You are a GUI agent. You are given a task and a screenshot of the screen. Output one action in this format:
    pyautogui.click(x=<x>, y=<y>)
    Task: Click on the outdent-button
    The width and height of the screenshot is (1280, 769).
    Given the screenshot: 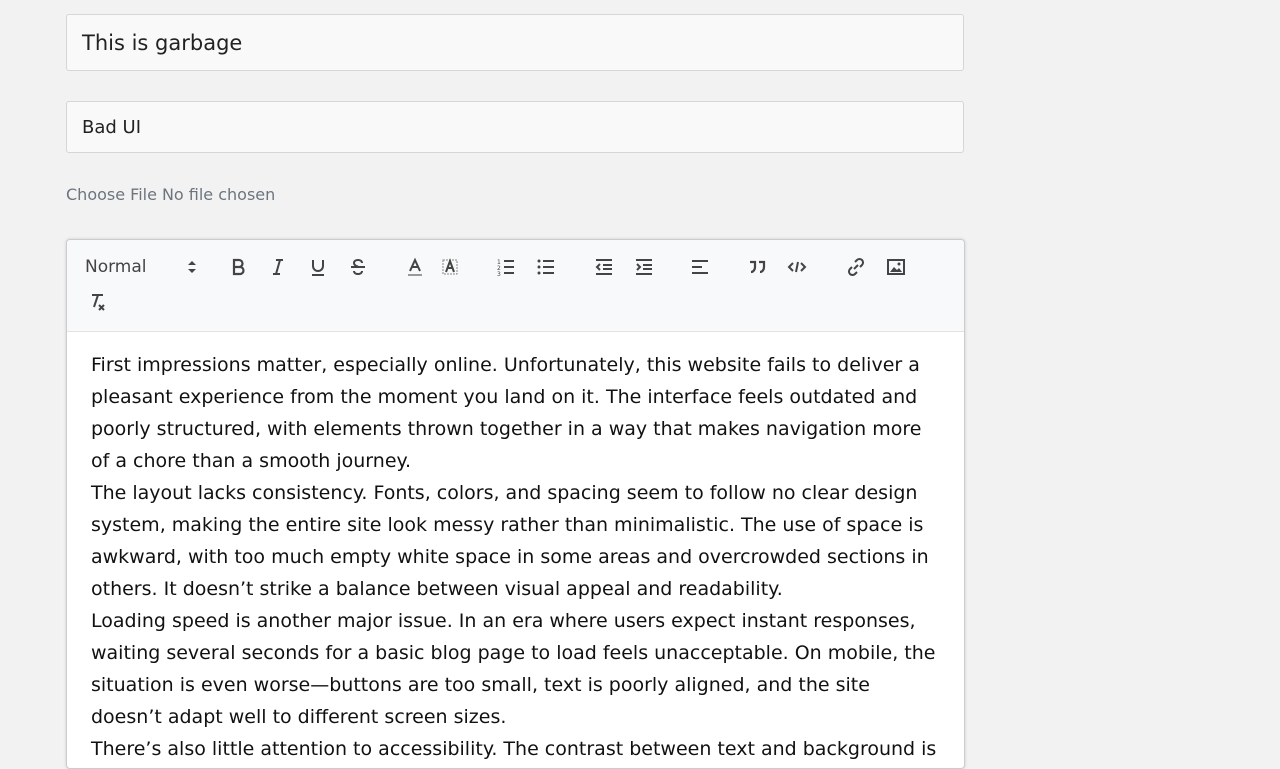 What is the action you would take?
    pyautogui.click(x=604, y=267)
    